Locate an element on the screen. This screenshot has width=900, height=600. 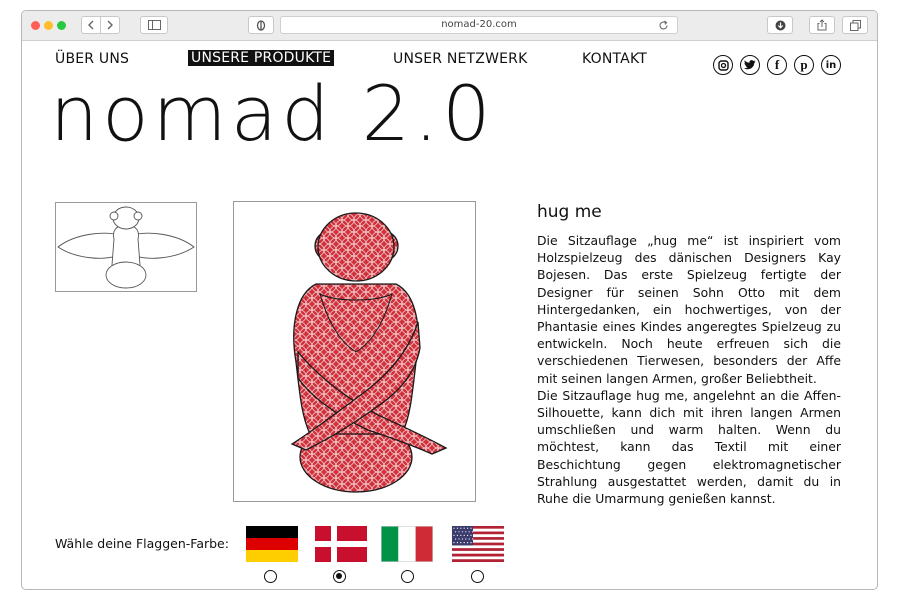
instagram-icon is located at coordinates (723, 65).